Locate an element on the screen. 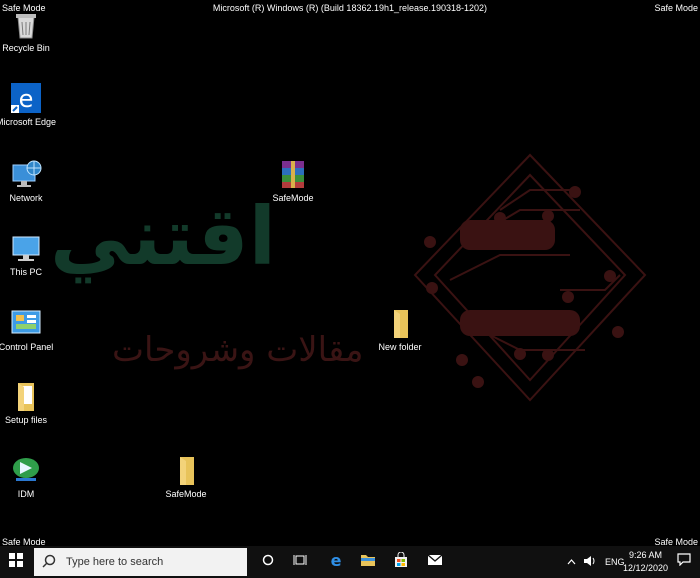 The image size is (700, 578). chevron-up-icon is located at coordinates (571, 562).